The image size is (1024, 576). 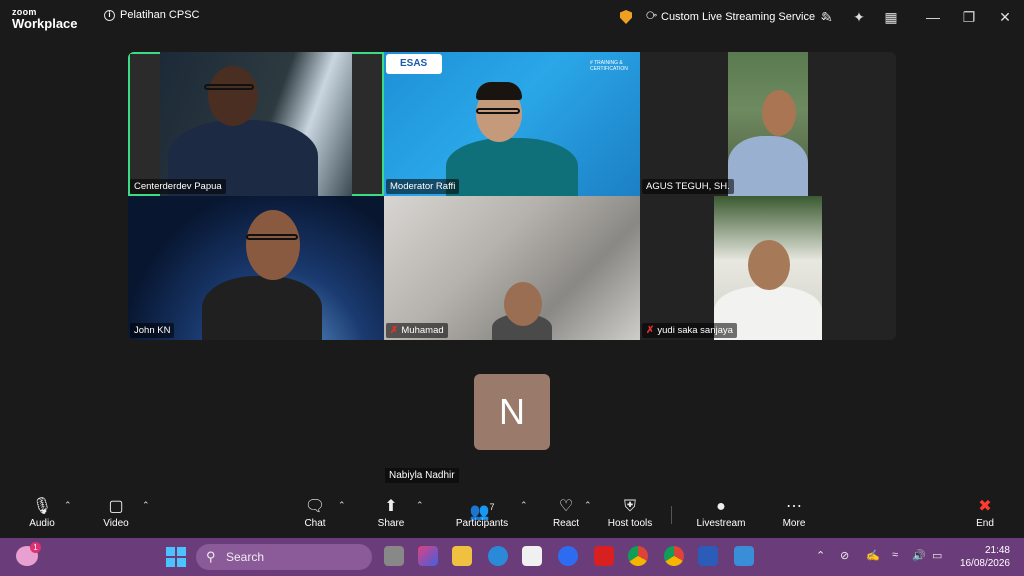 I want to click on streaming-status: ⧂ Custom Live Streaming Service ⌄, so click(x=737, y=16).